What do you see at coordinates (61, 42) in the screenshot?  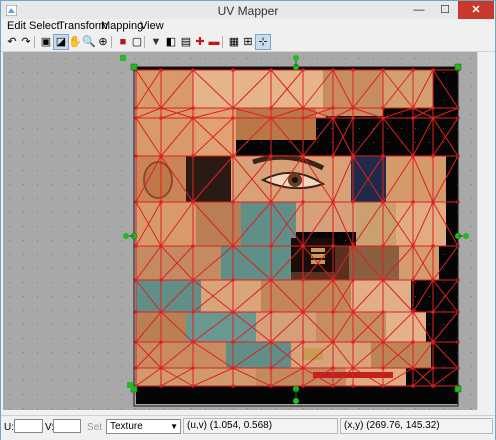 I see `select-tool-icon: ◪` at bounding box center [61, 42].